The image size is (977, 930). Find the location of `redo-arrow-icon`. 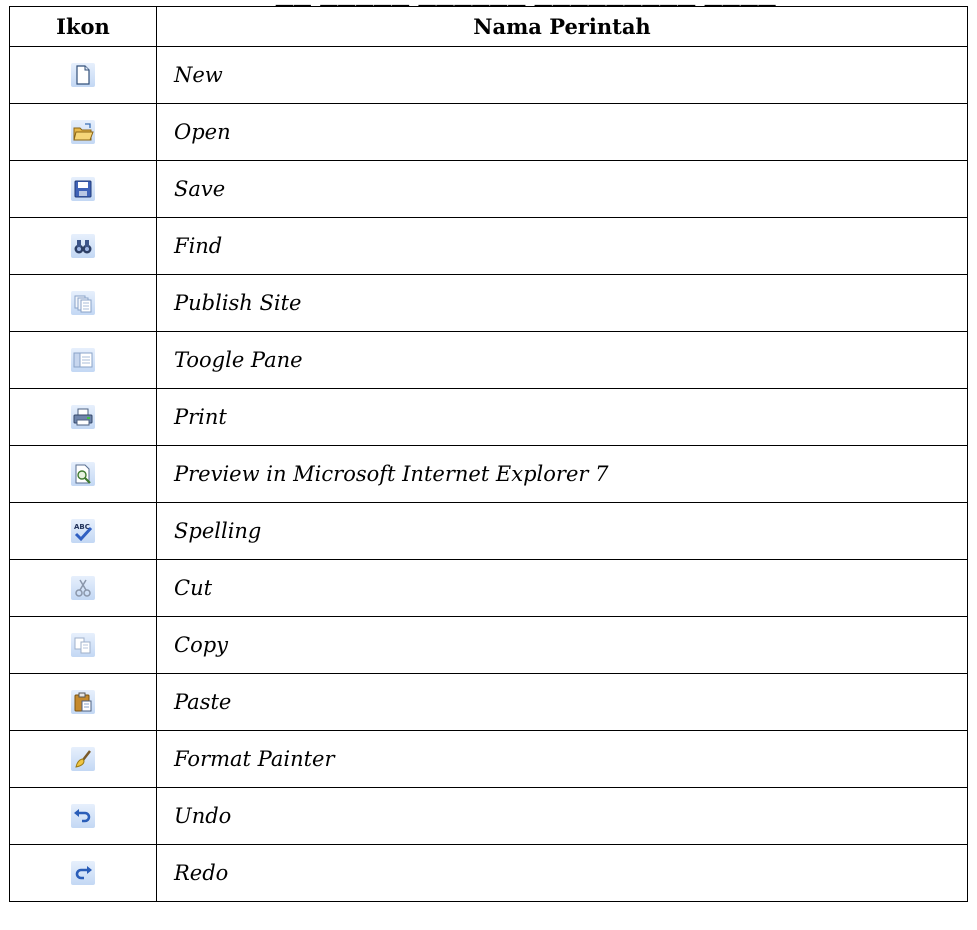

redo-arrow-icon is located at coordinates (83, 873).